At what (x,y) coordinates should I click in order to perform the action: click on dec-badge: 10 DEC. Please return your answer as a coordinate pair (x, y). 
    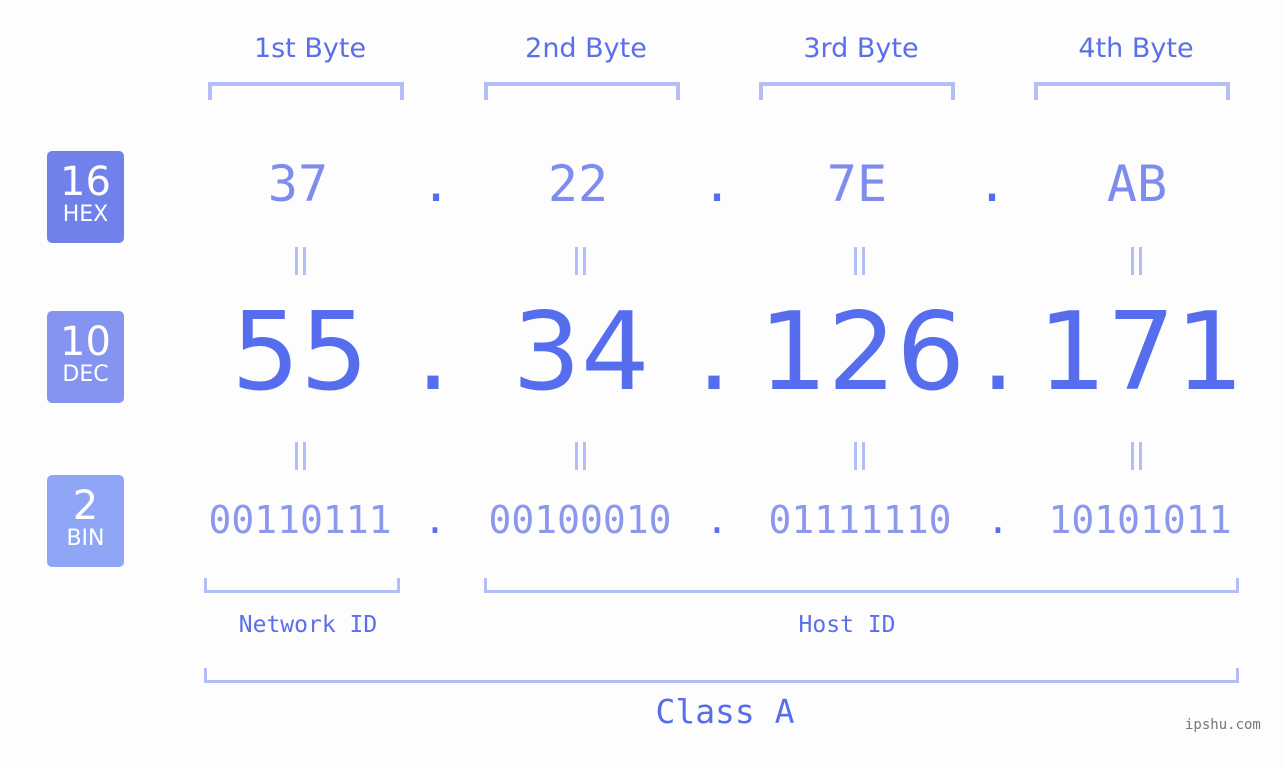
    Looking at the image, I should click on (85, 357).